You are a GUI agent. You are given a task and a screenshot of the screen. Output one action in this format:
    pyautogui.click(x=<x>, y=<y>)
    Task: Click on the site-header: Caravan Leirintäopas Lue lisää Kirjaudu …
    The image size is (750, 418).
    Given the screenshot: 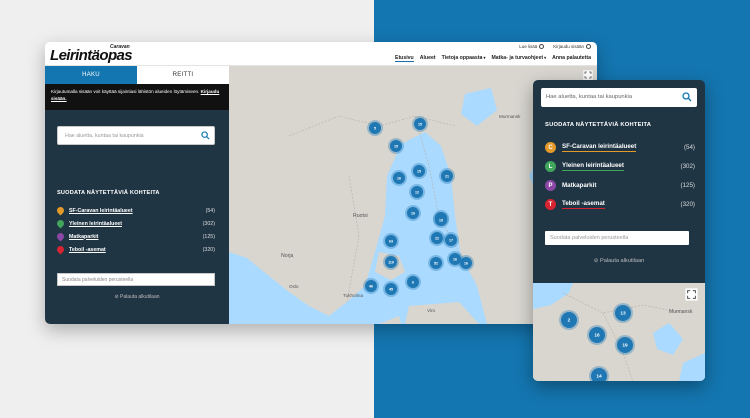 What is the action you would take?
    pyautogui.click(x=321, y=54)
    